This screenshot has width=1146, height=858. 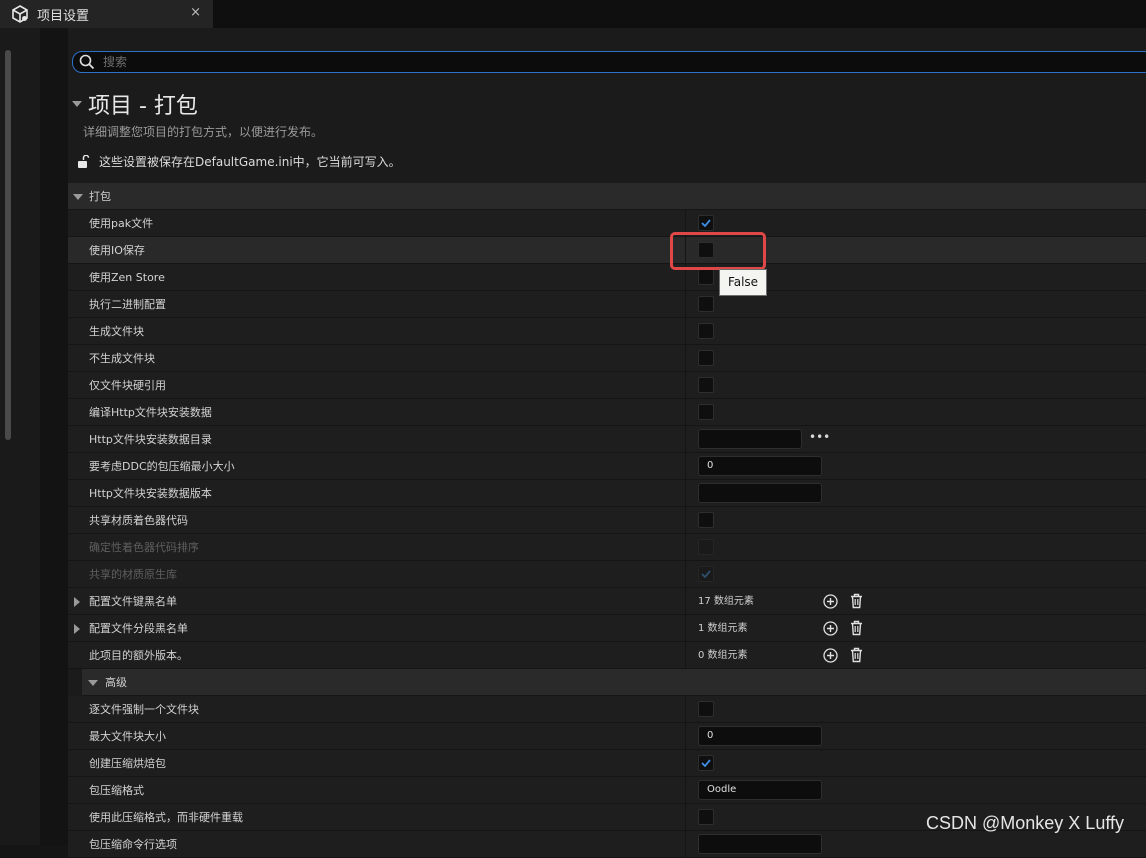 What do you see at coordinates (250, 162) in the screenshot?
I see `saved-notice-text: 这些设置被保存在DefaultGame.ini中，它当前可写入。` at bounding box center [250, 162].